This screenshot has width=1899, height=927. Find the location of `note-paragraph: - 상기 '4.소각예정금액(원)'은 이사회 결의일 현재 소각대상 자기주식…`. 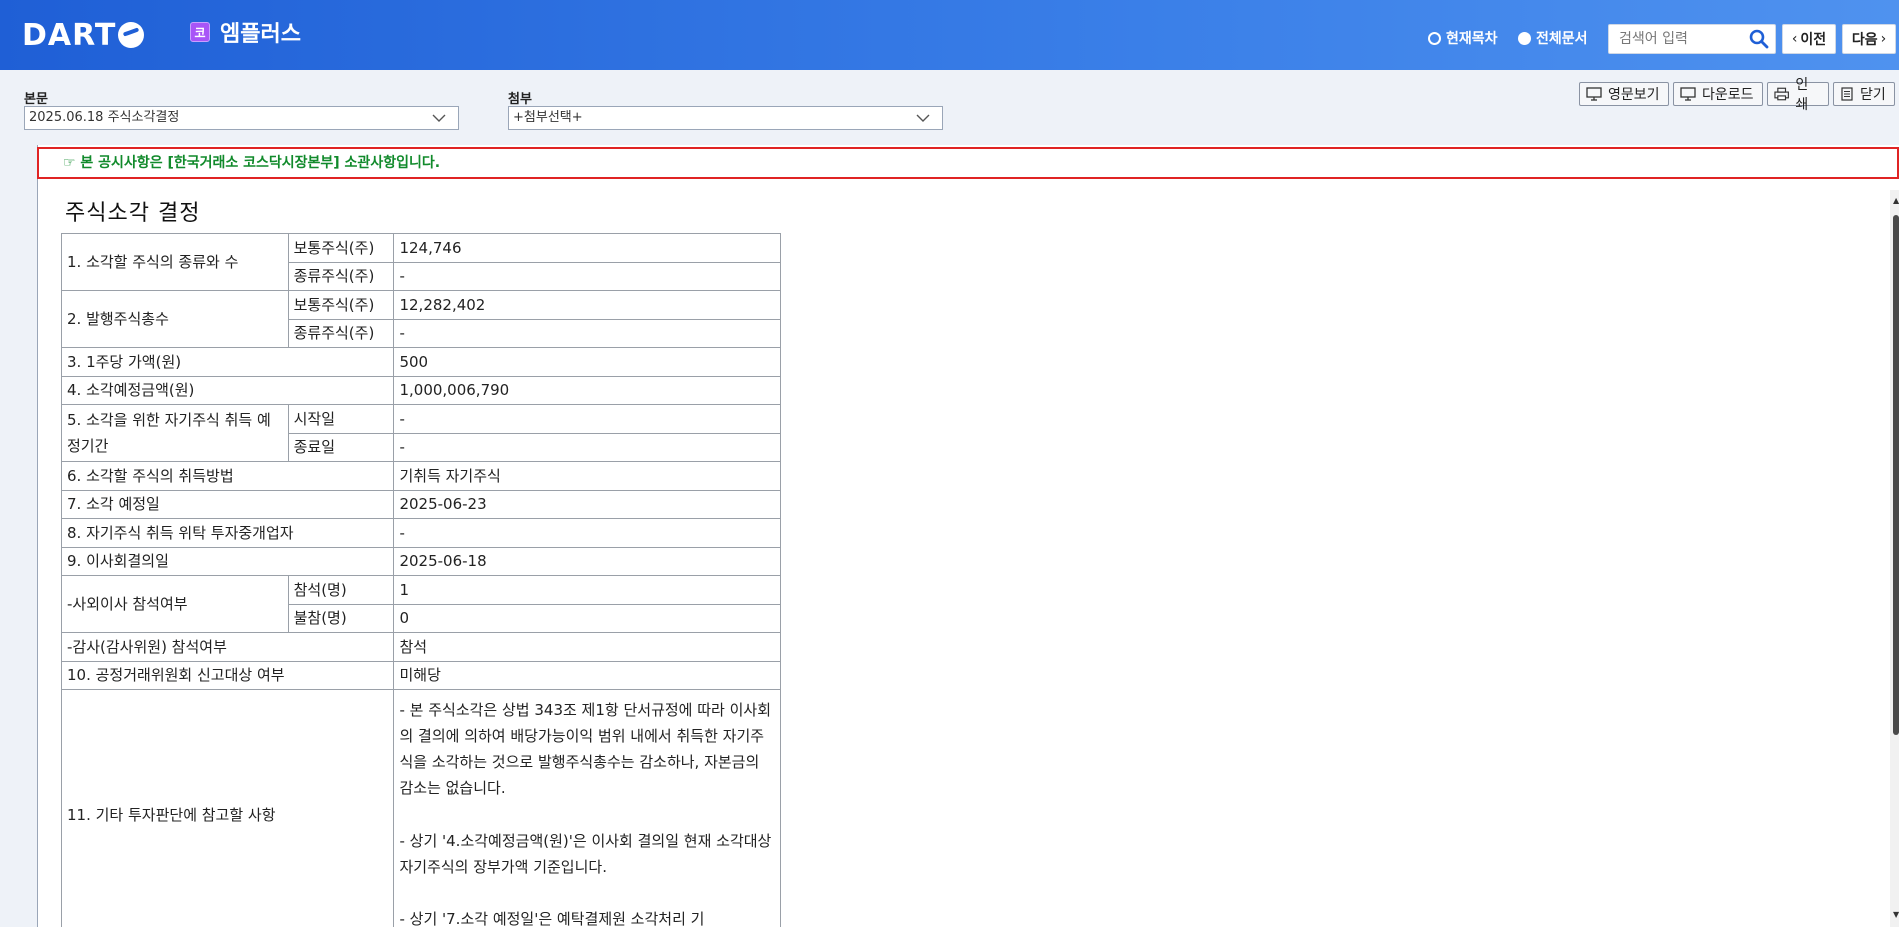

note-paragraph: - 상기 '4.소각예정금액(원)'은 이사회 결의일 현재 소각대상 자기주식… is located at coordinates (585, 853).